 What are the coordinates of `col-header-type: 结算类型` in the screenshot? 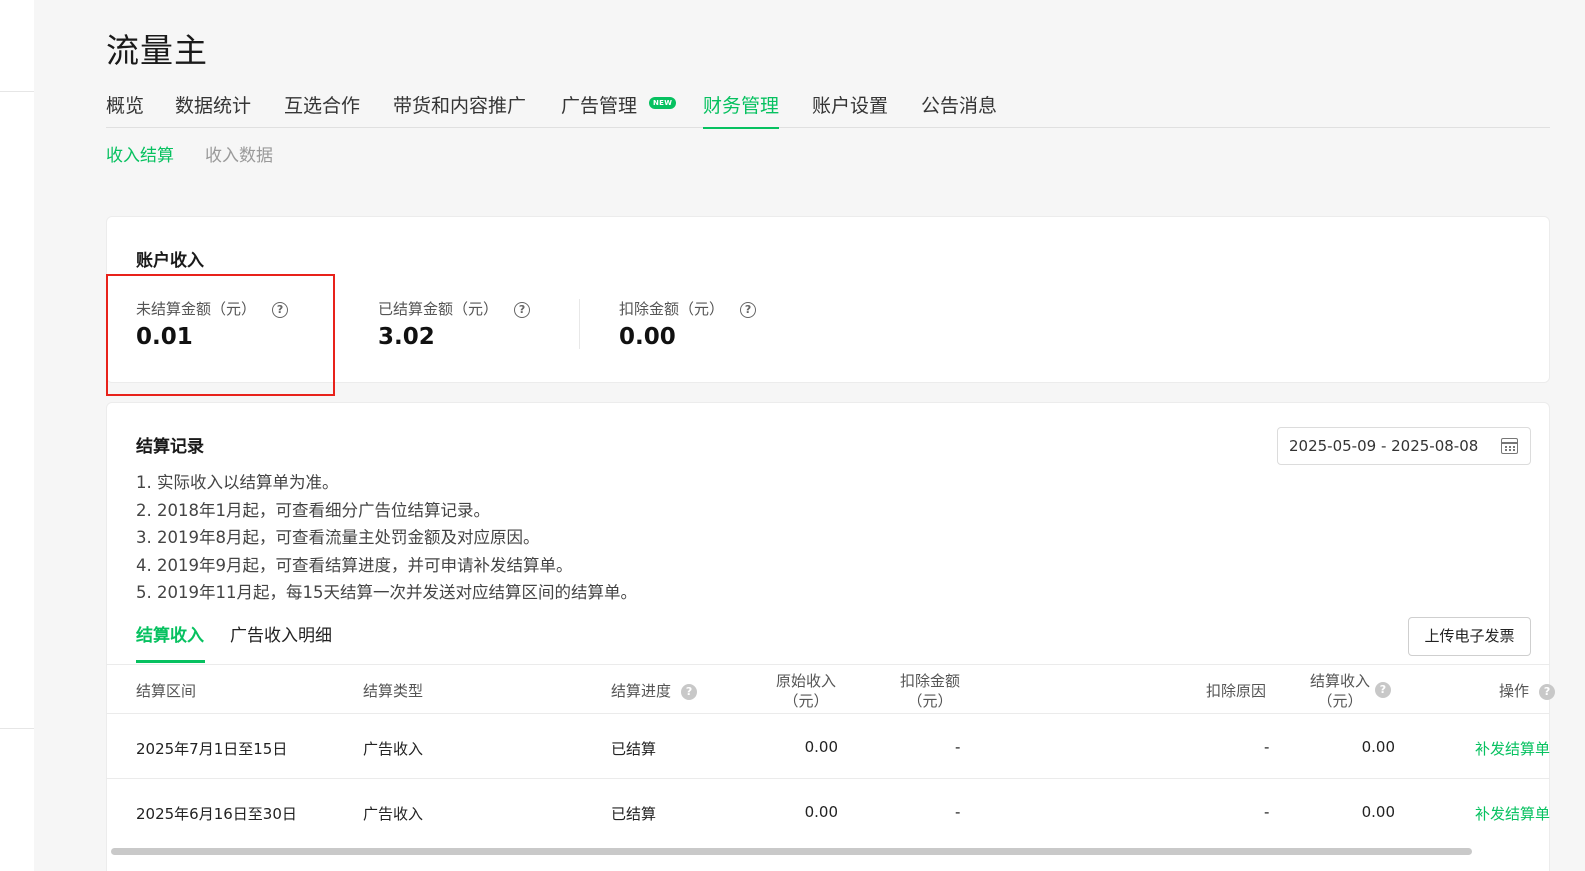 It's located at (393, 691).